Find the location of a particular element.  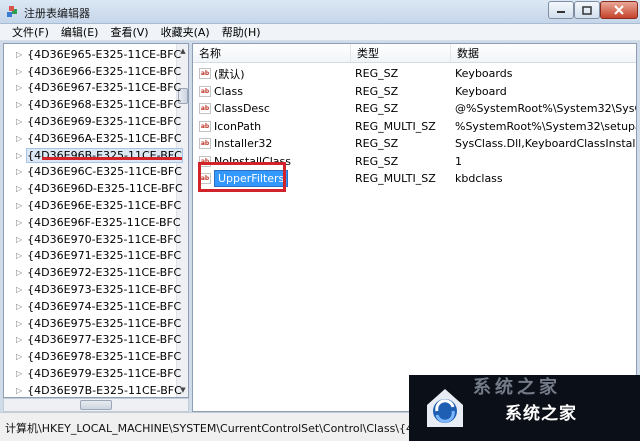

value-data: 1 is located at coordinates (458, 161).